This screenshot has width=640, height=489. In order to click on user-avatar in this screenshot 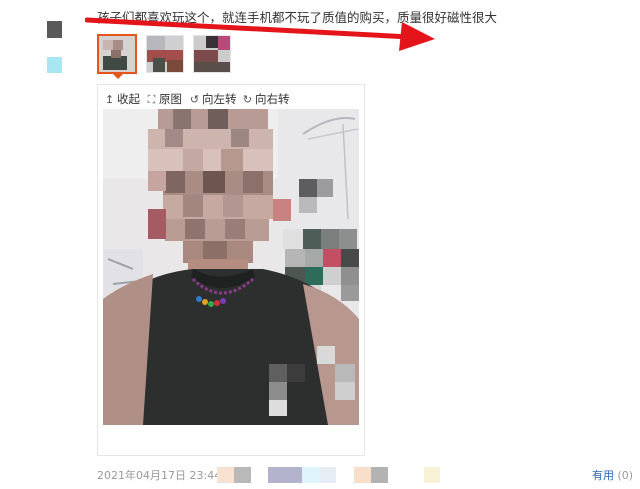, I will do `click(54, 29)`.